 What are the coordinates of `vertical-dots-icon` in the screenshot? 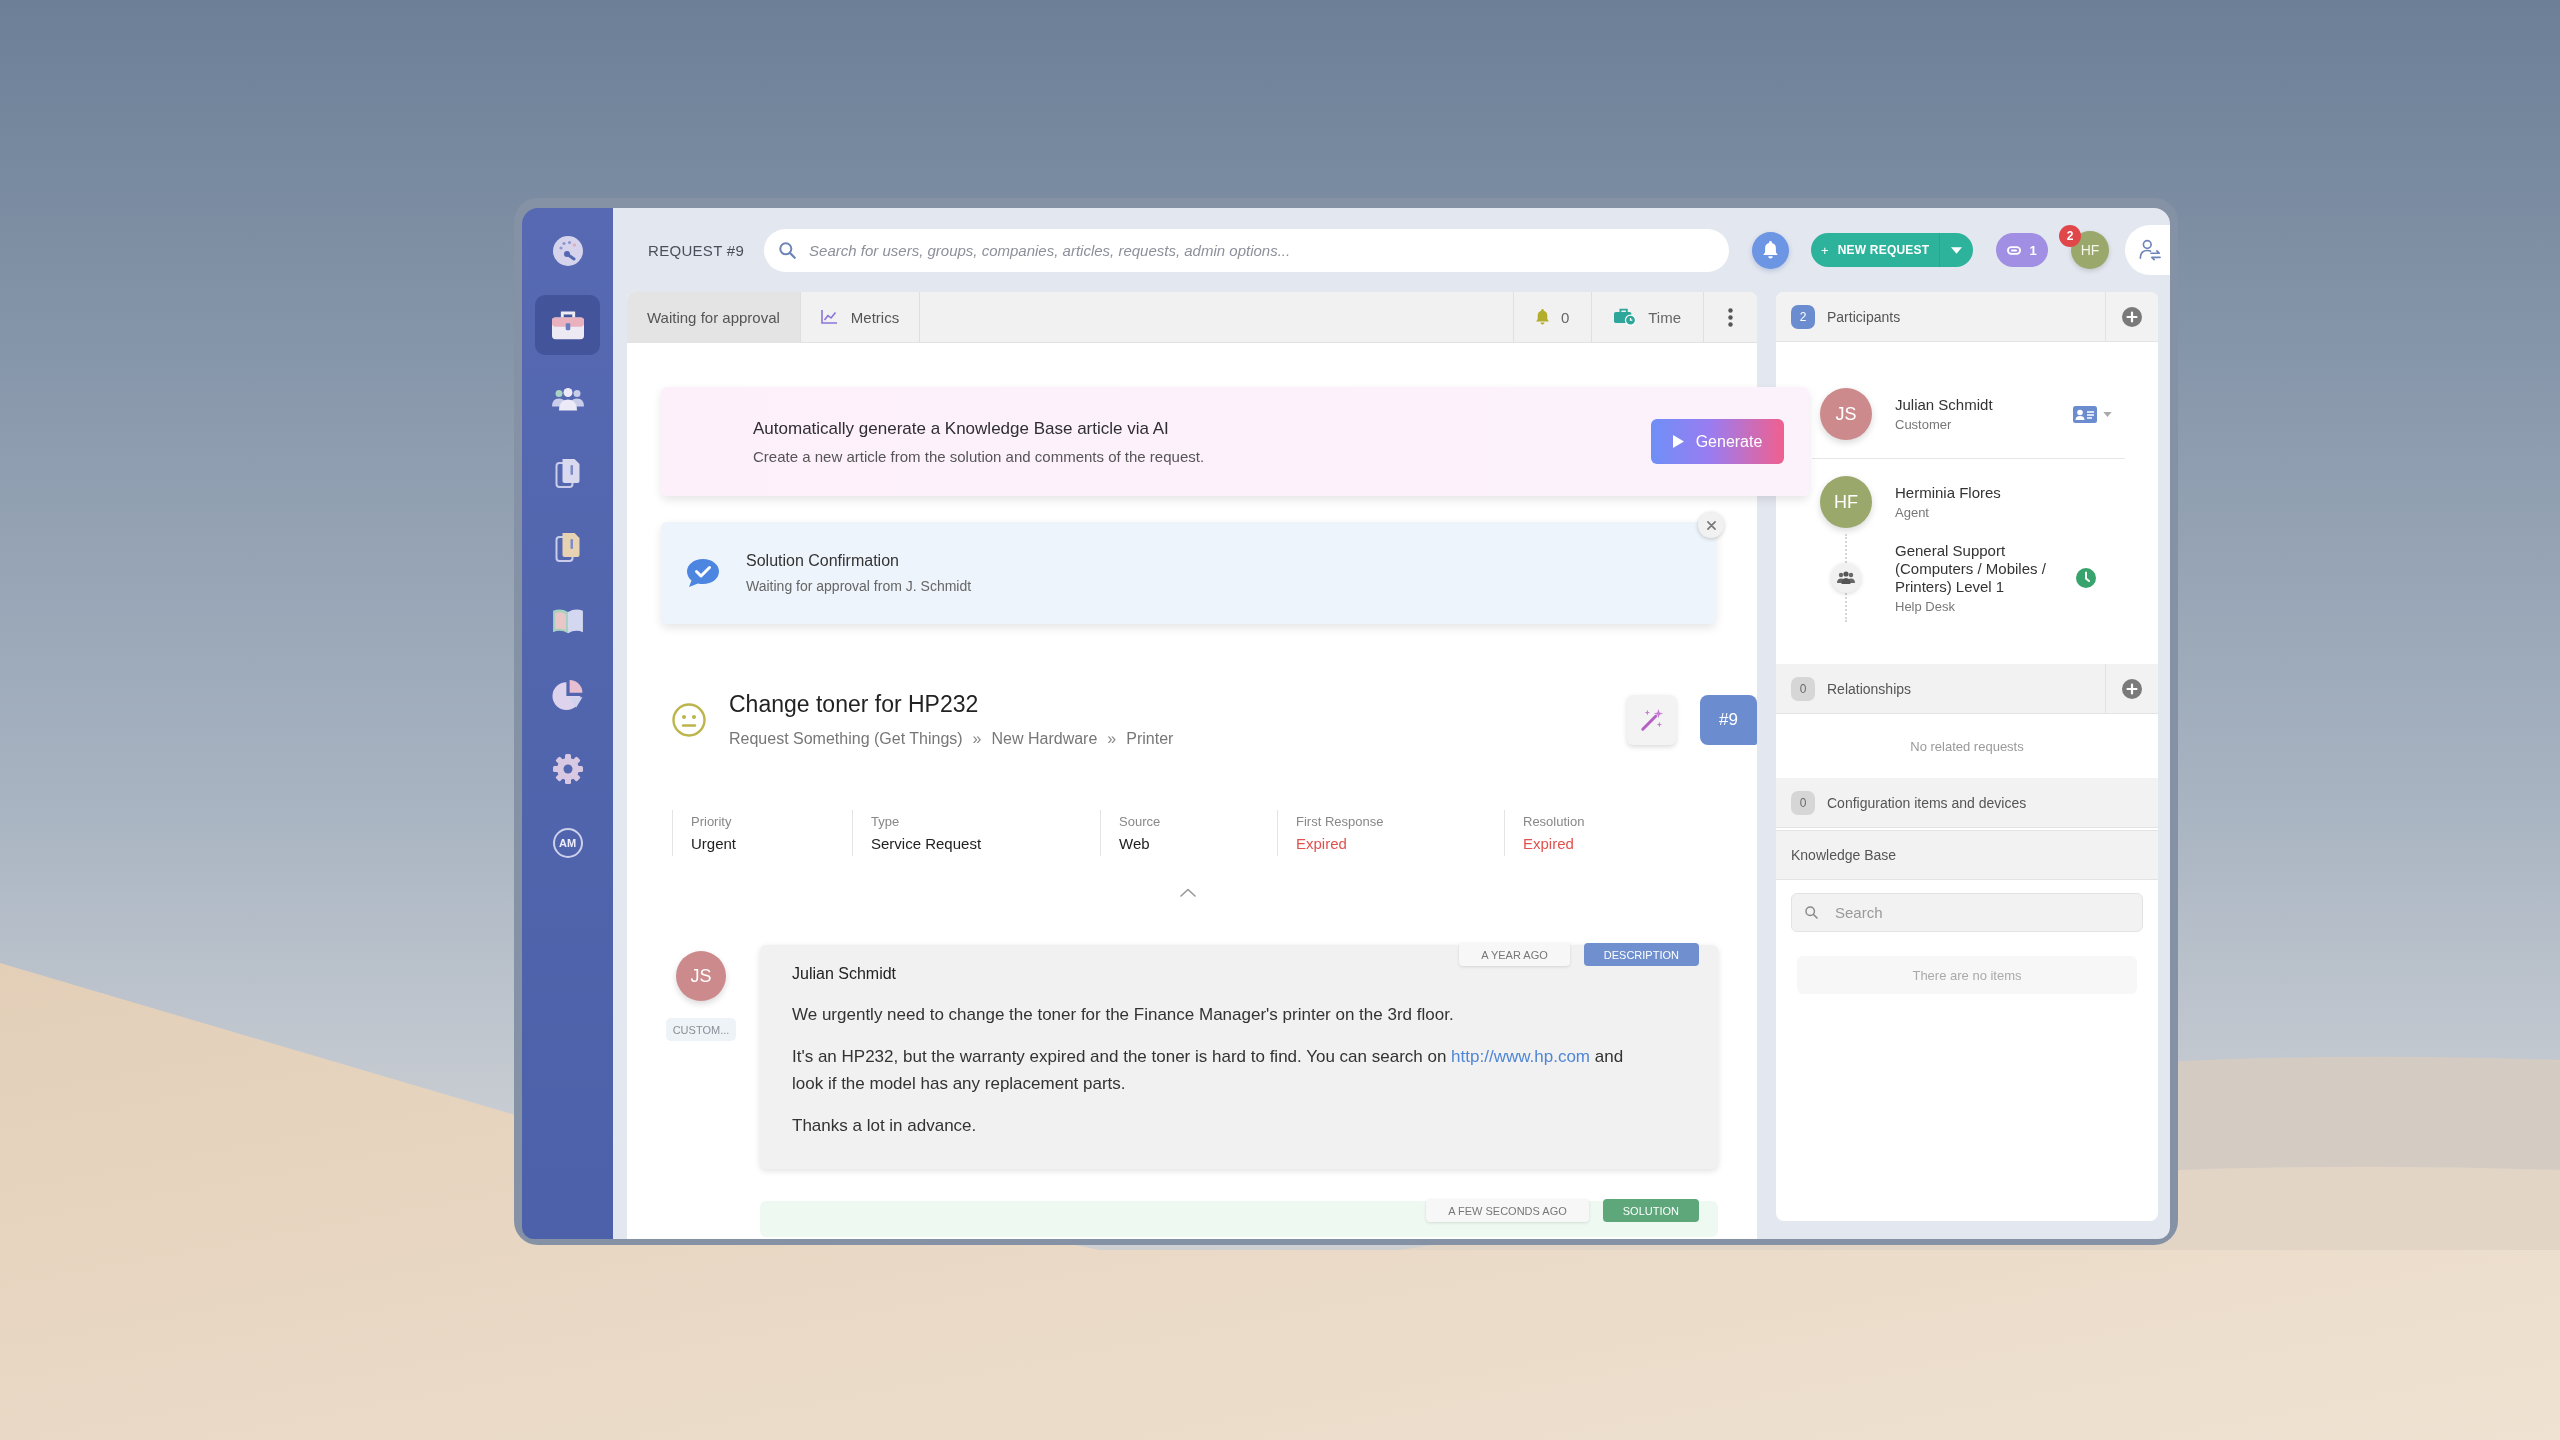 It's located at (1730, 317).